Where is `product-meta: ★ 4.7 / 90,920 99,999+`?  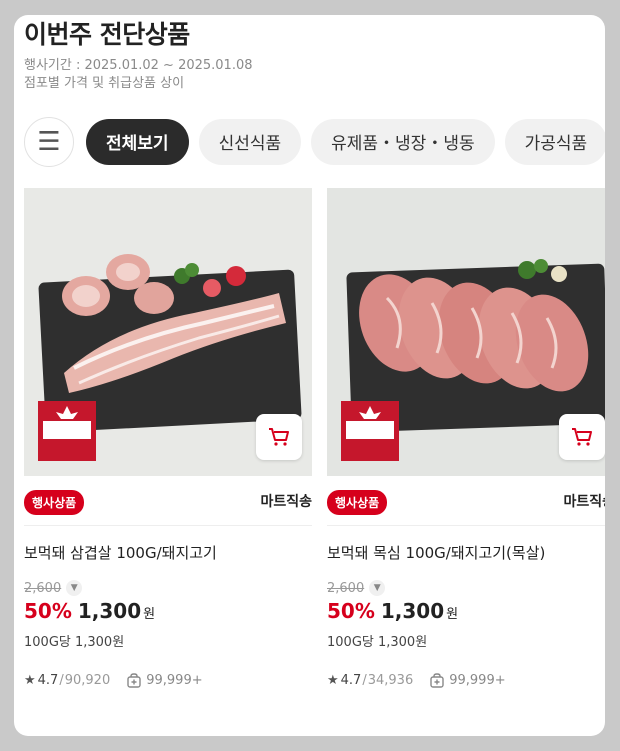
product-meta: ★ 4.7 / 90,920 99,999+ is located at coordinates (168, 680).